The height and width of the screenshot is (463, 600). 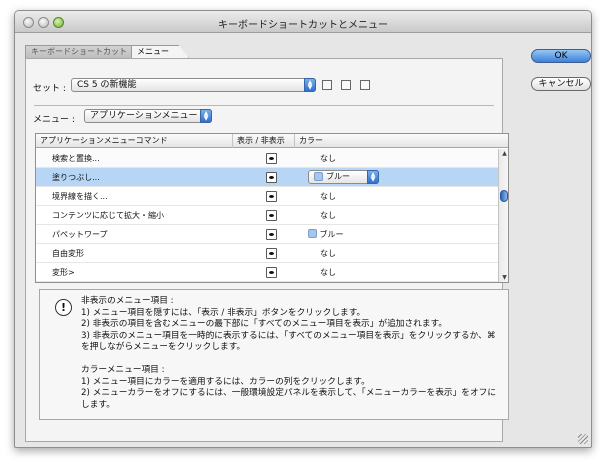 What do you see at coordinates (80, 234) in the screenshot?
I see `command-label: パペットワープ` at bounding box center [80, 234].